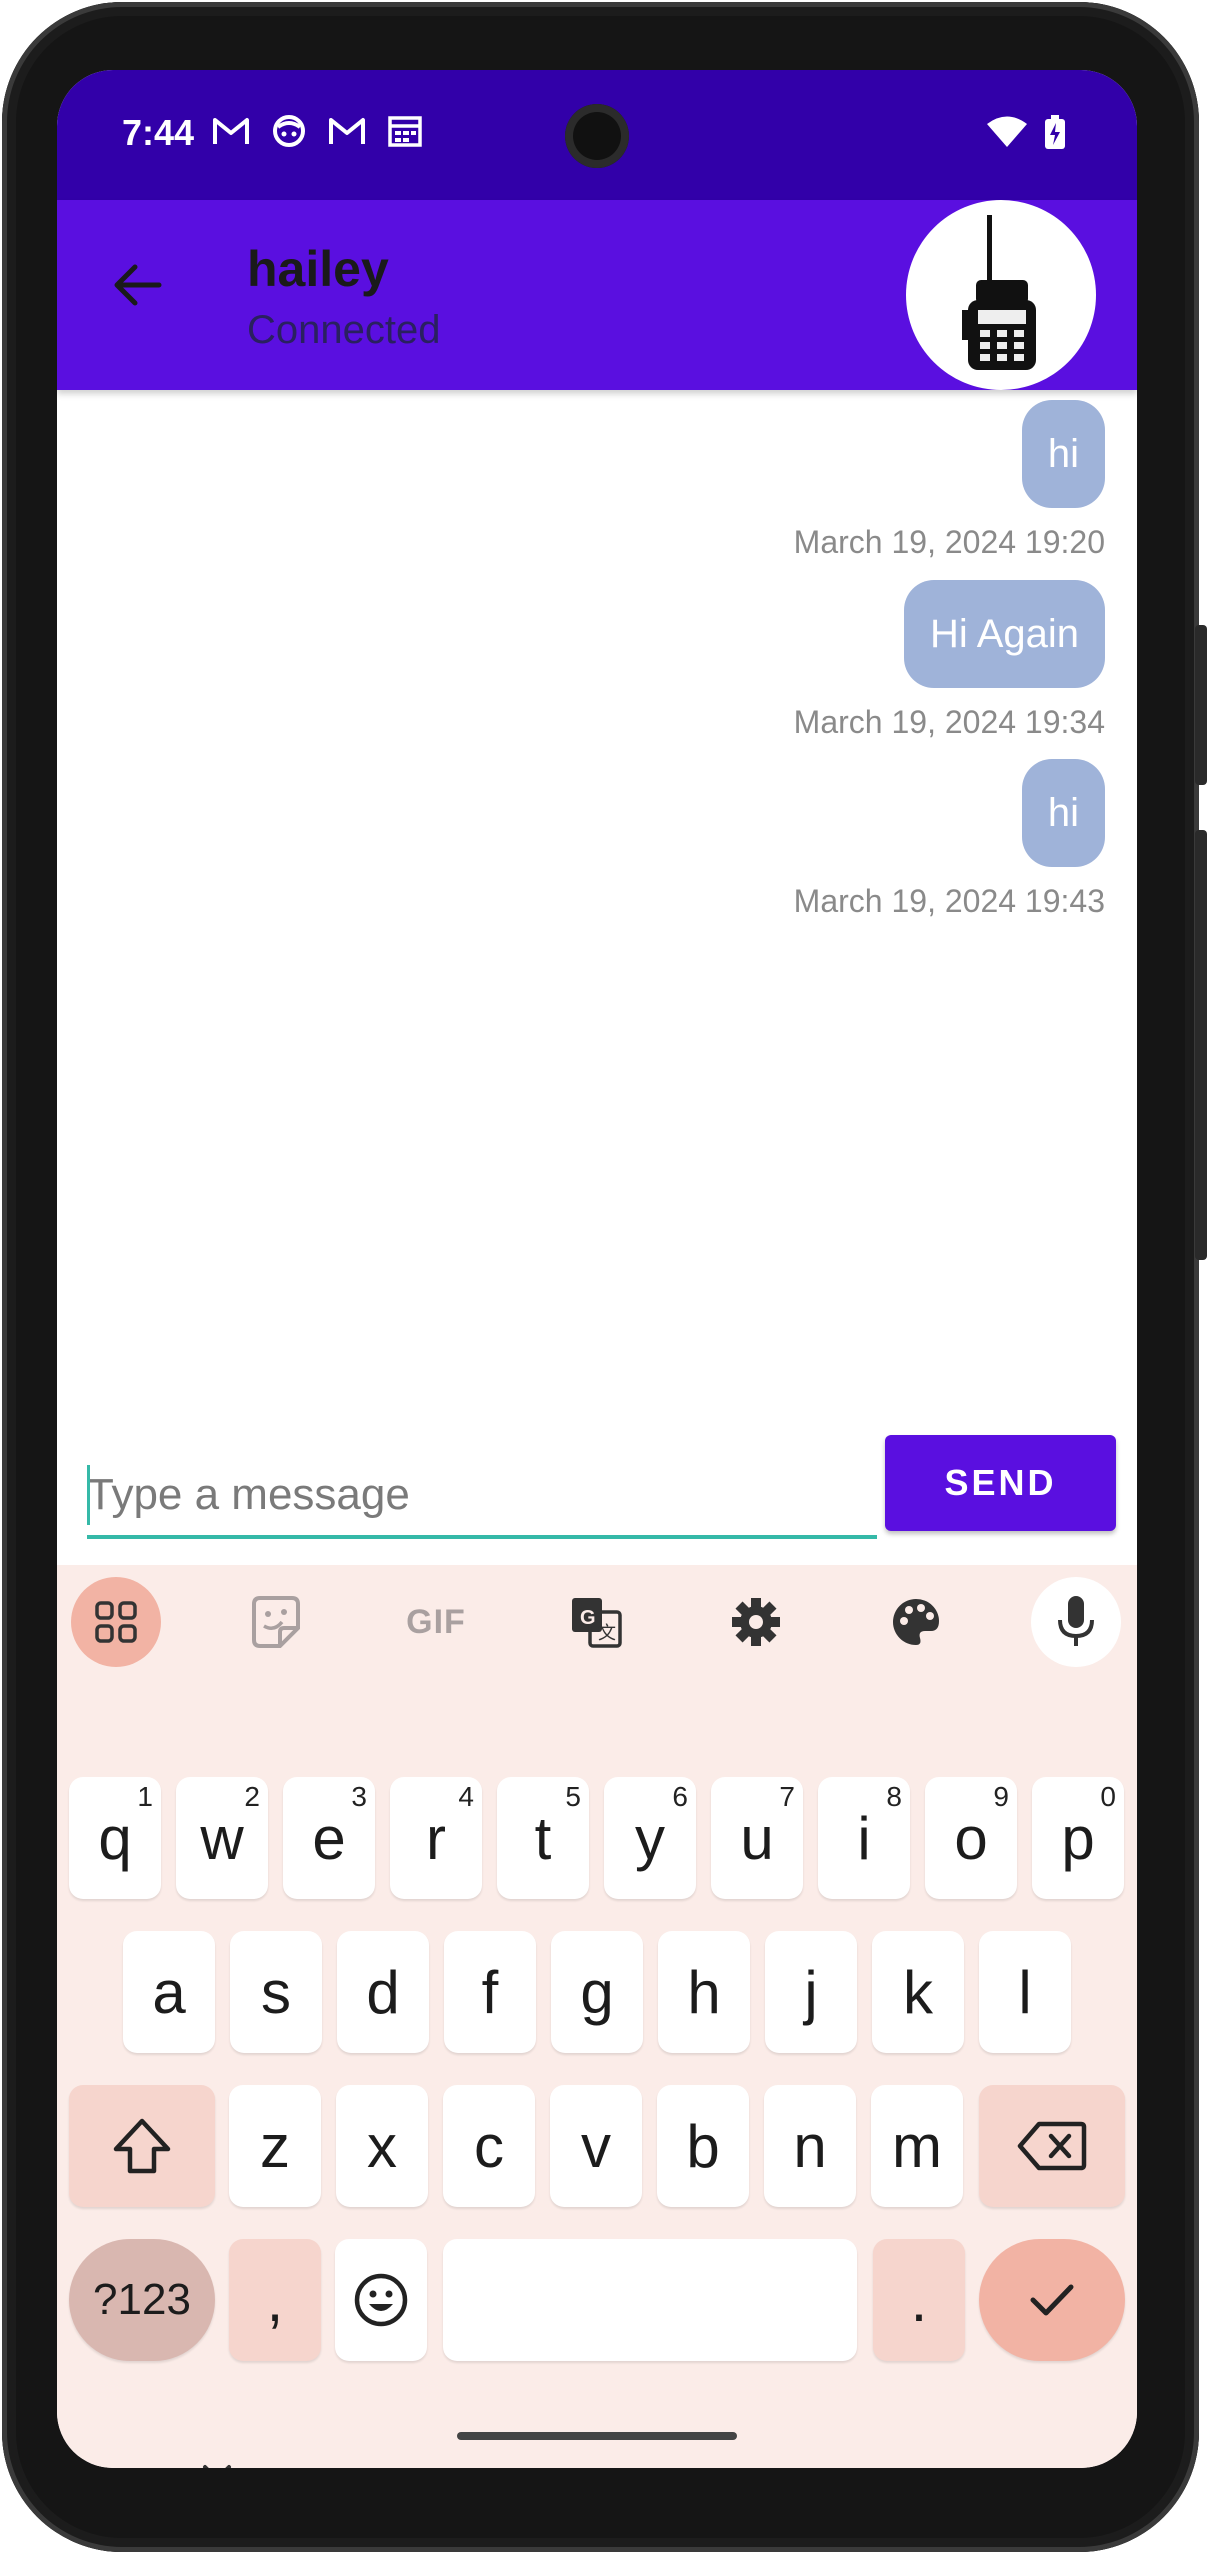  Describe the element at coordinates (142, 2300) in the screenshot. I see `symbols-key: ?123` at that location.